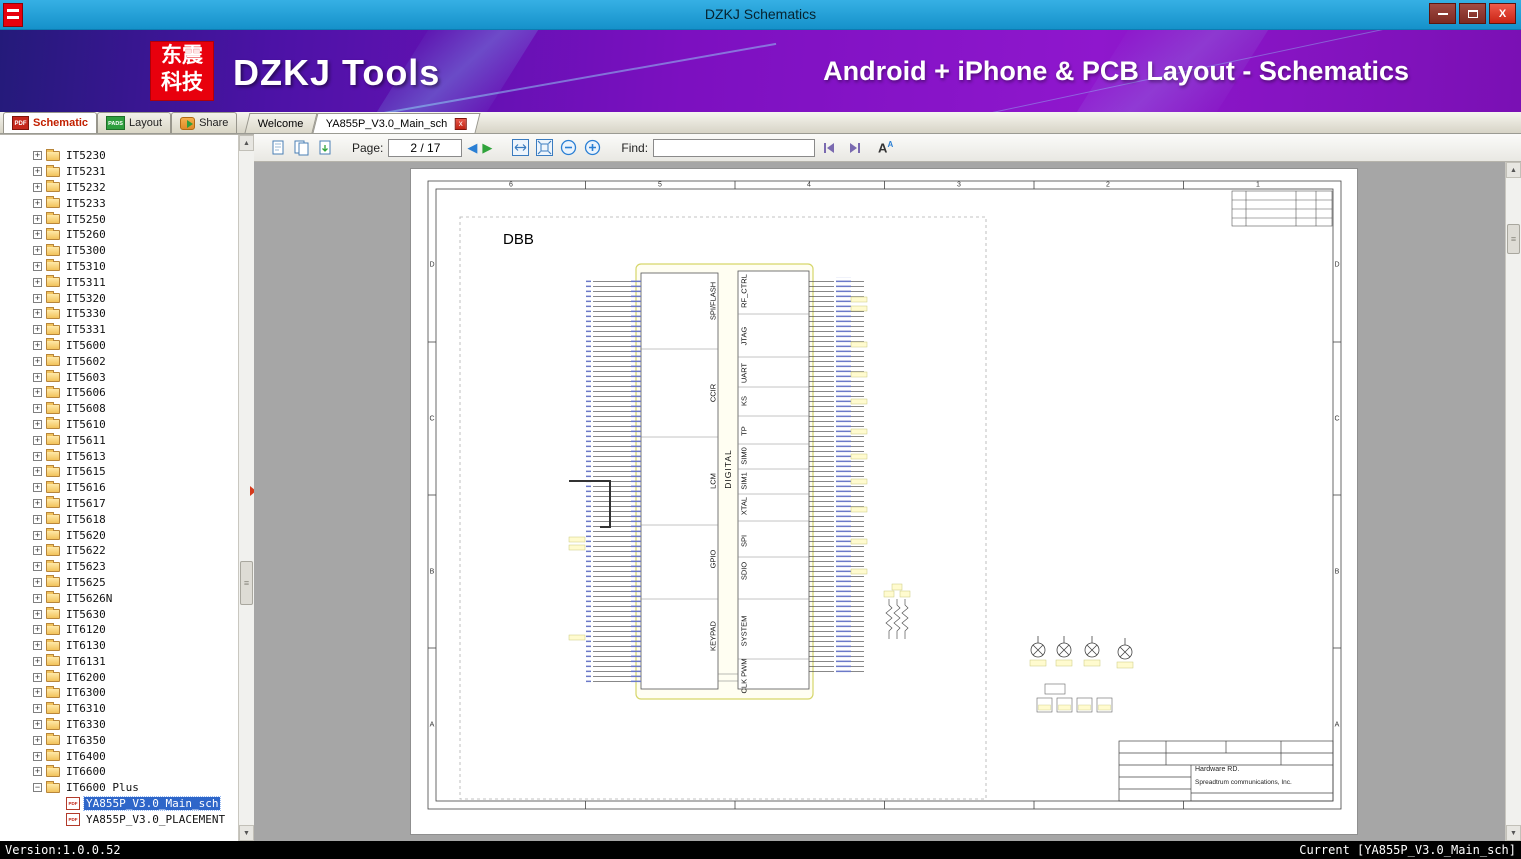 Image resolution: width=1521 pixels, height=859 pixels. I want to click on canvas-scrollbar, so click(1513, 501).